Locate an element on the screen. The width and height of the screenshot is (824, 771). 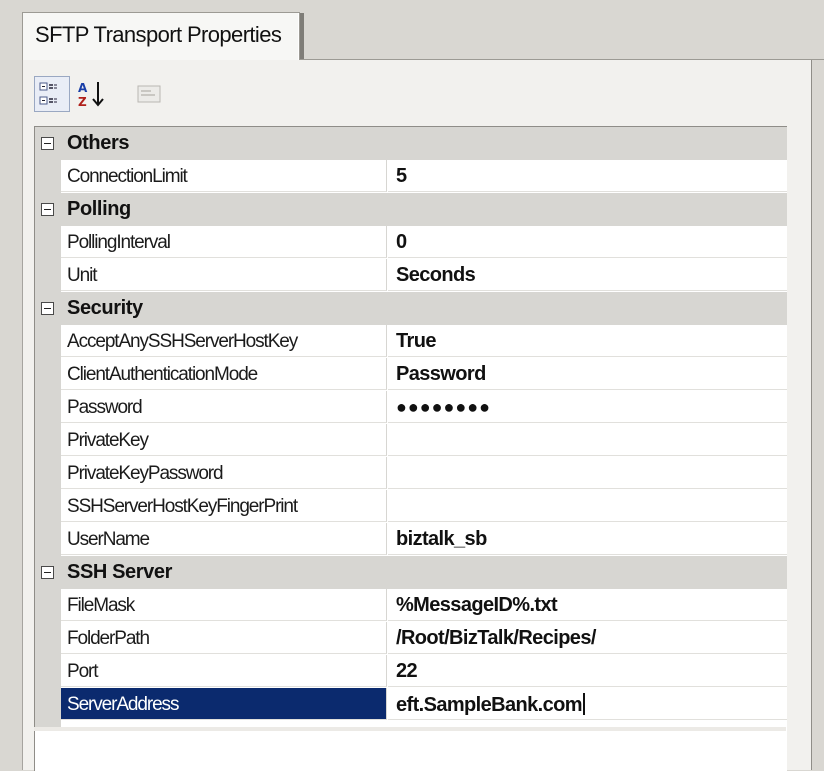
property-name: PrivateKeyPassword is located at coordinates (145, 473).